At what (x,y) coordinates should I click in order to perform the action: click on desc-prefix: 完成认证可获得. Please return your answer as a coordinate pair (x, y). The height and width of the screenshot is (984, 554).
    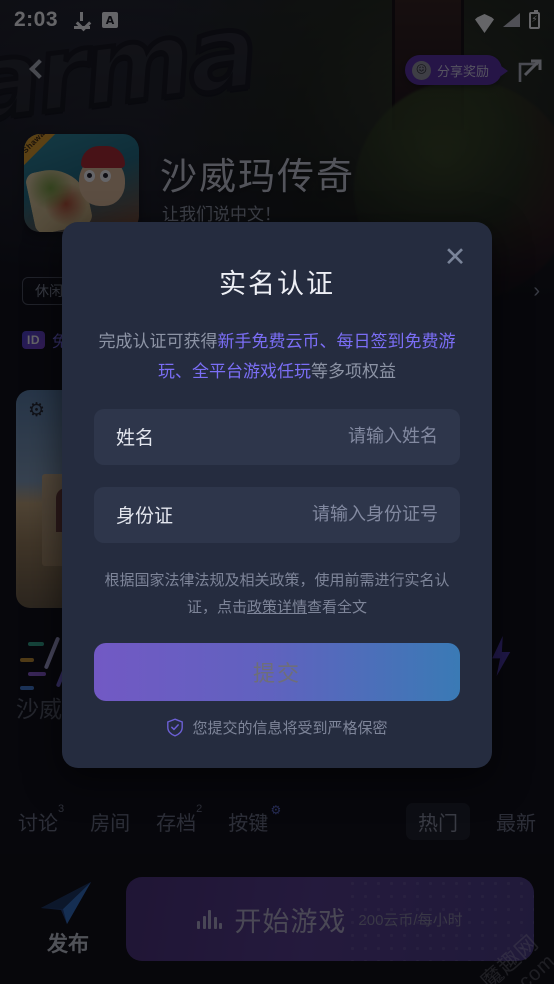
    Looking at the image, I should click on (158, 341).